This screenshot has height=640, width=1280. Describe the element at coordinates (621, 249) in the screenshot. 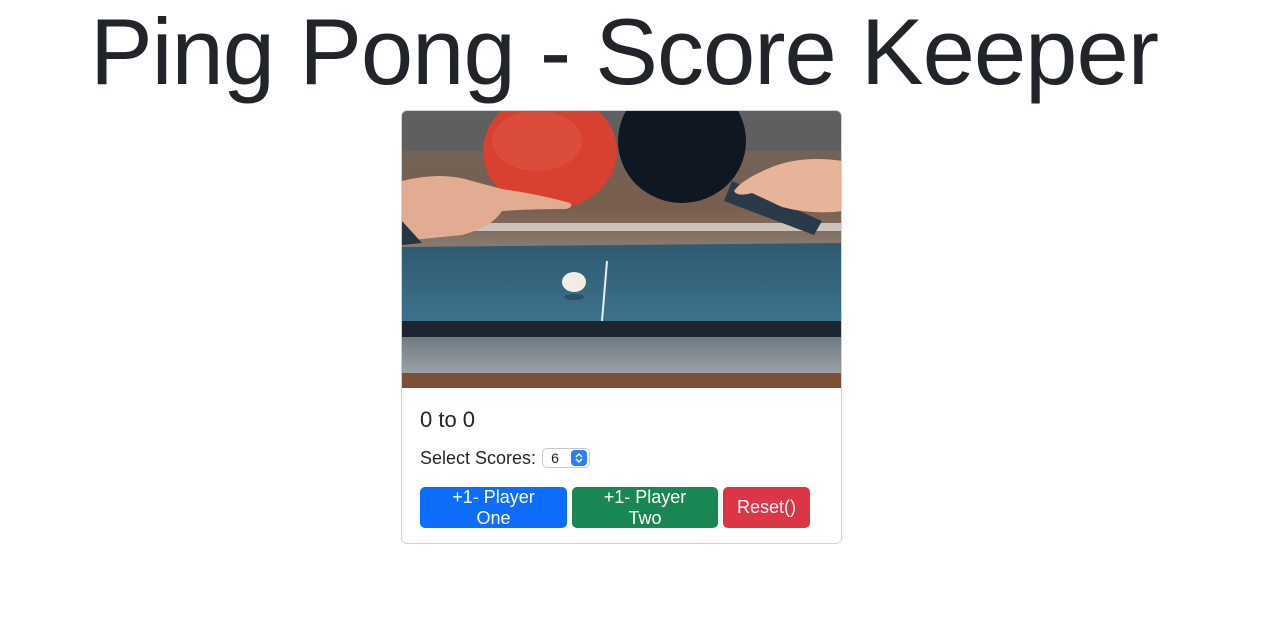

I see `ping-pong-image` at that location.